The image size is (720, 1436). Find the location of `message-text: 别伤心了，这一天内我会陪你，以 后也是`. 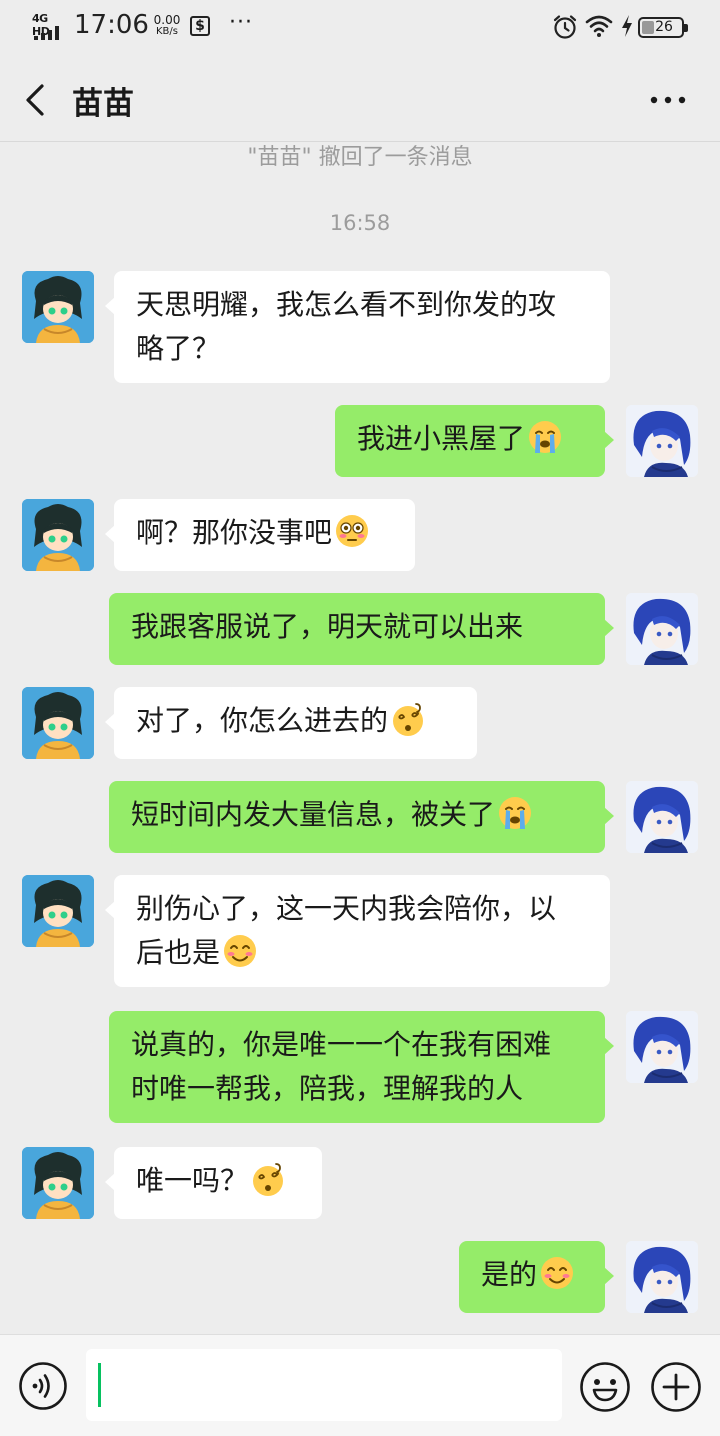

message-text: 别伤心了，这一天内我会陪你，以 后也是 is located at coordinates (346, 930).